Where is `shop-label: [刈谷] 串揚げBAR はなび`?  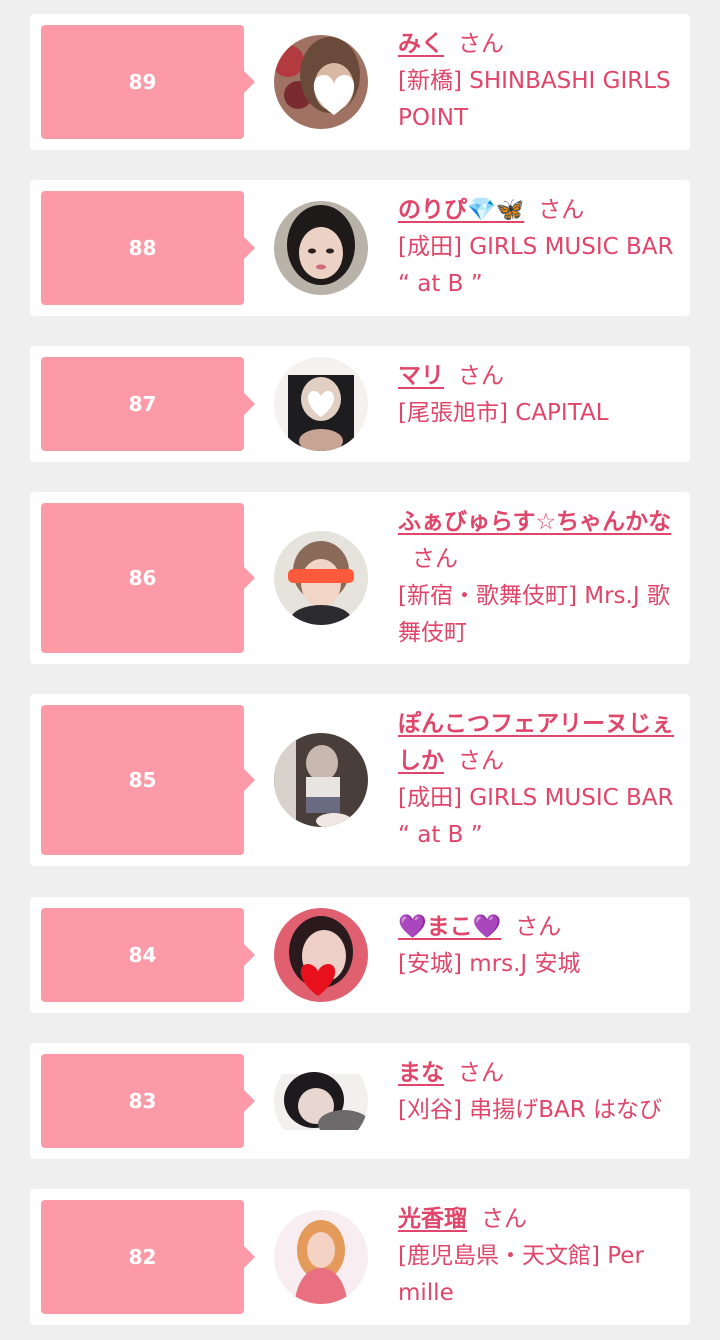 shop-label: [刈谷] 串揚げBAR はなび is located at coordinates (530, 1110).